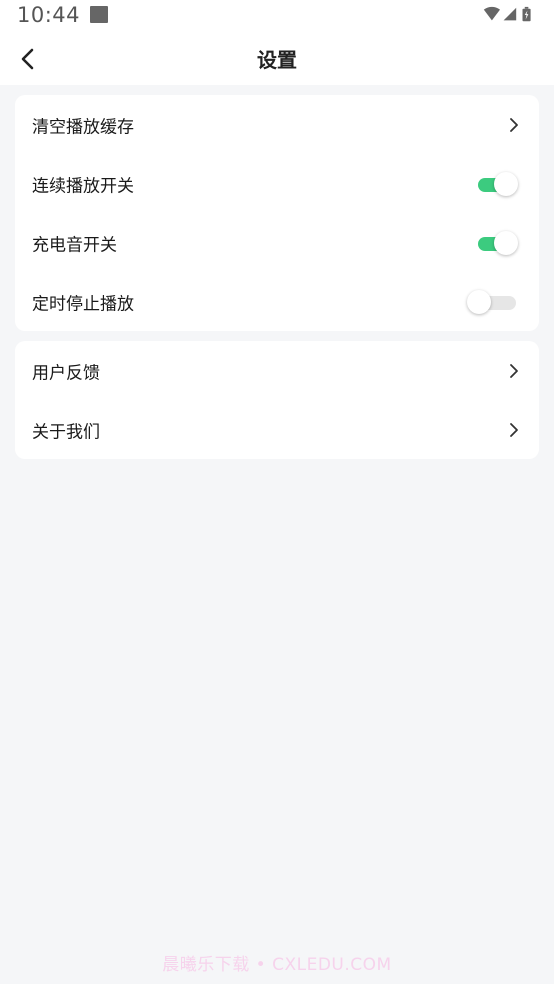  I want to click on status-bar: 10:44, so click(277, 16).